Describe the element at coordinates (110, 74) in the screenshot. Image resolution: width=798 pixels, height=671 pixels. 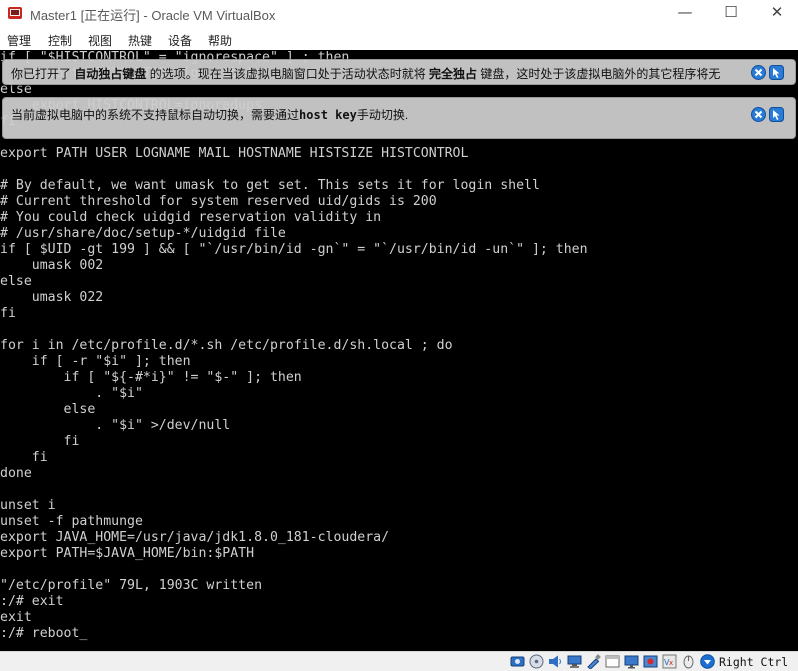
I see `keyboard-notice-bold-1: 自动独占键盘` at that location.